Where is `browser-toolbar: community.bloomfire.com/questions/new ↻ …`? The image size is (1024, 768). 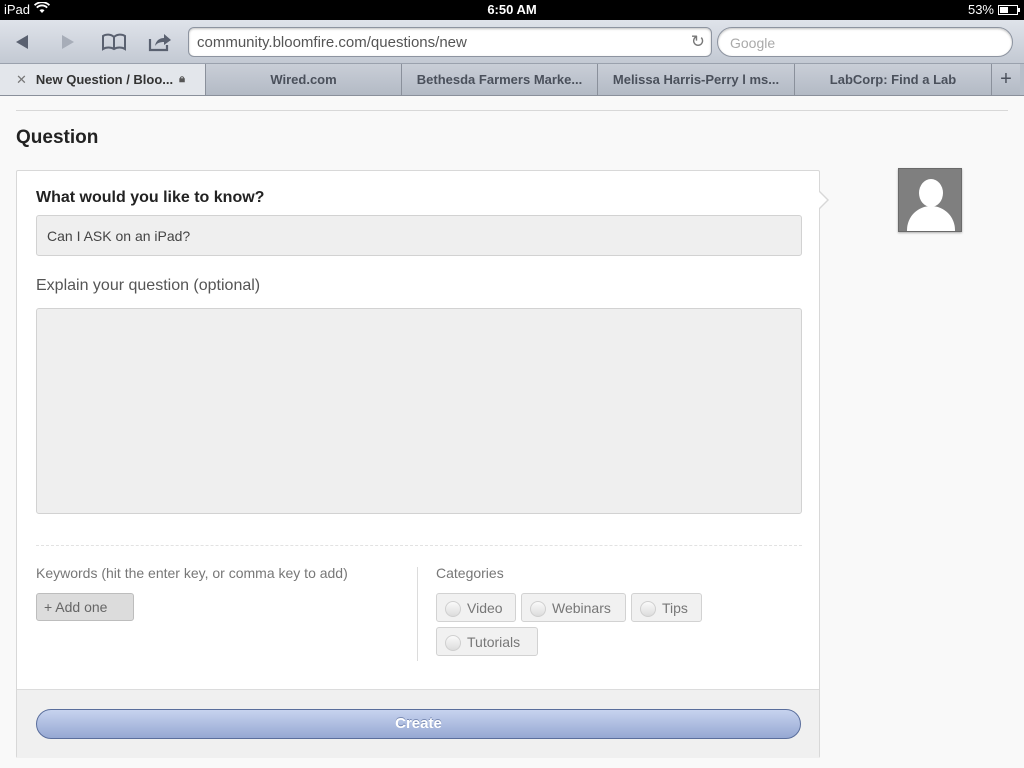 browser-toolbar: community.bloomfire.com/questions/new ↻ … is located at coordinates (512, 42).